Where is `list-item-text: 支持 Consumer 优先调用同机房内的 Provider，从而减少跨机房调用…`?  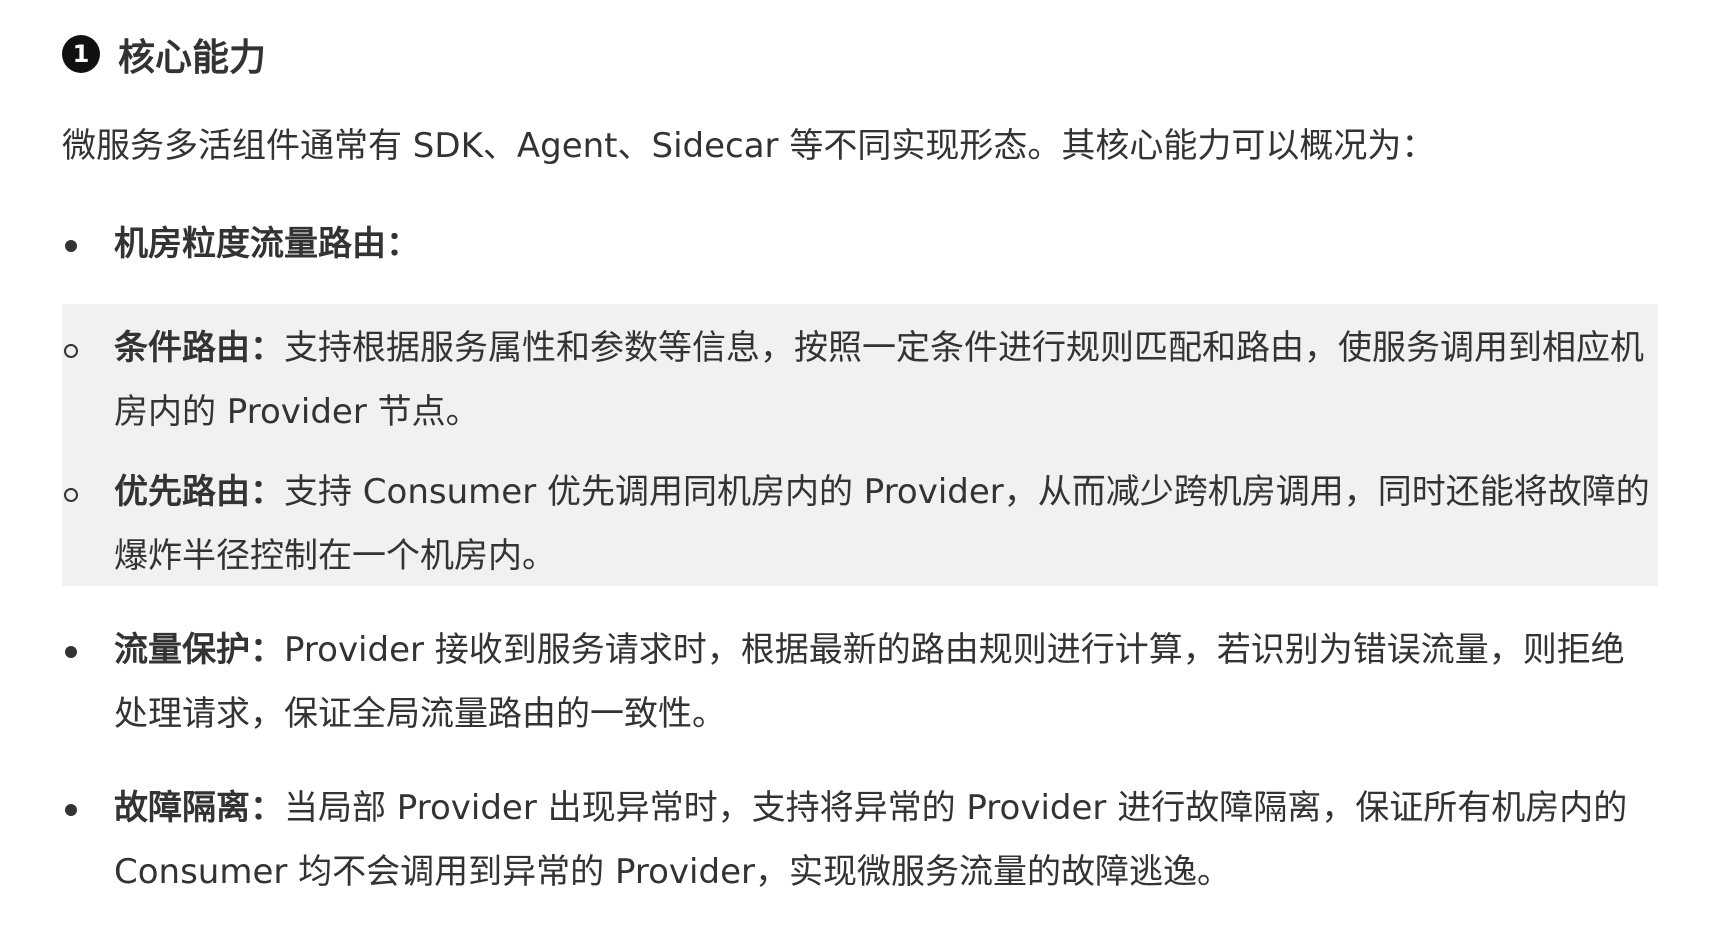 list-item-text: 支持 Consumer 优先调用同机房内的 Provider，从而减少跨机房调用… is located at coordinates (882, 524).